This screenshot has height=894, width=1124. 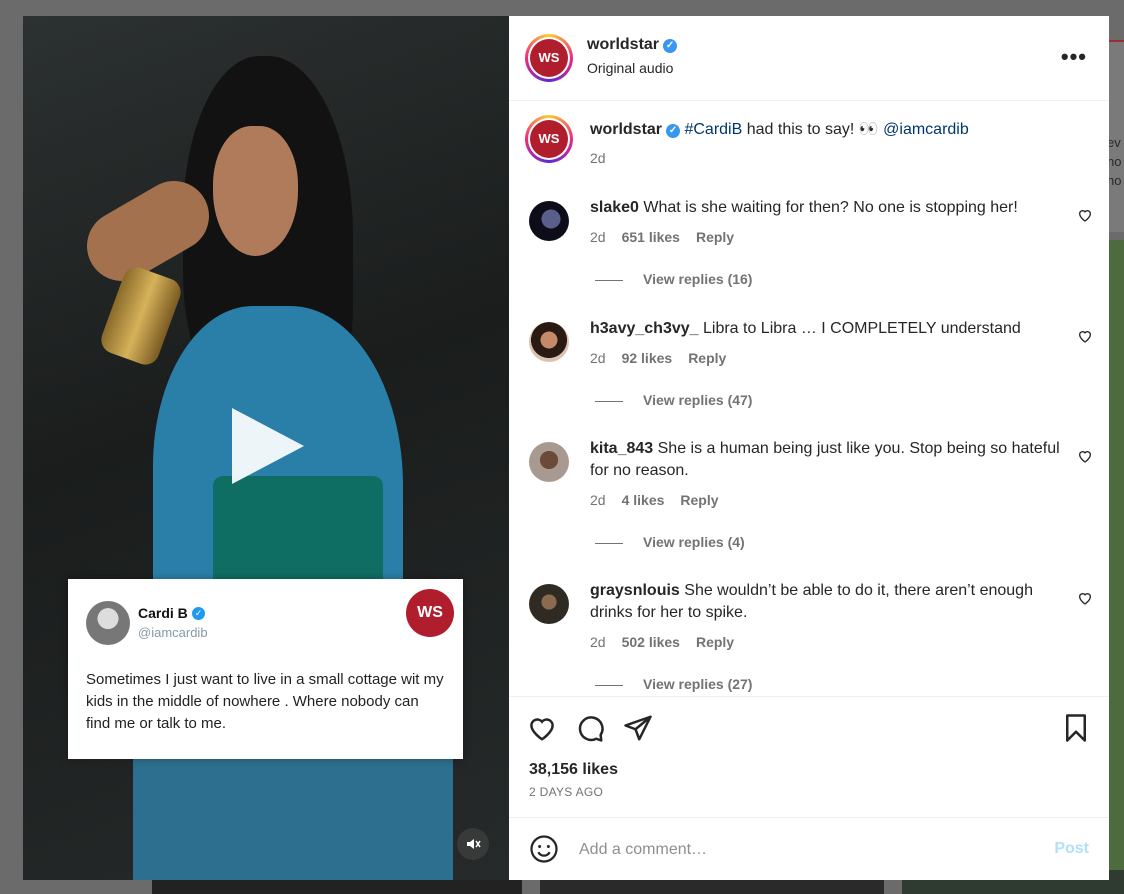 I want to click on commenter-username: h3avy_ch3vy_, so click(x=644, y=328).